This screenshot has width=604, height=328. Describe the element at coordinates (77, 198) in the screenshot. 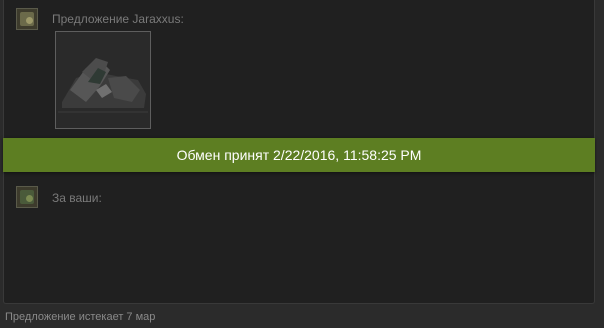

I see `your-offer-label: За ваши:` at that location.